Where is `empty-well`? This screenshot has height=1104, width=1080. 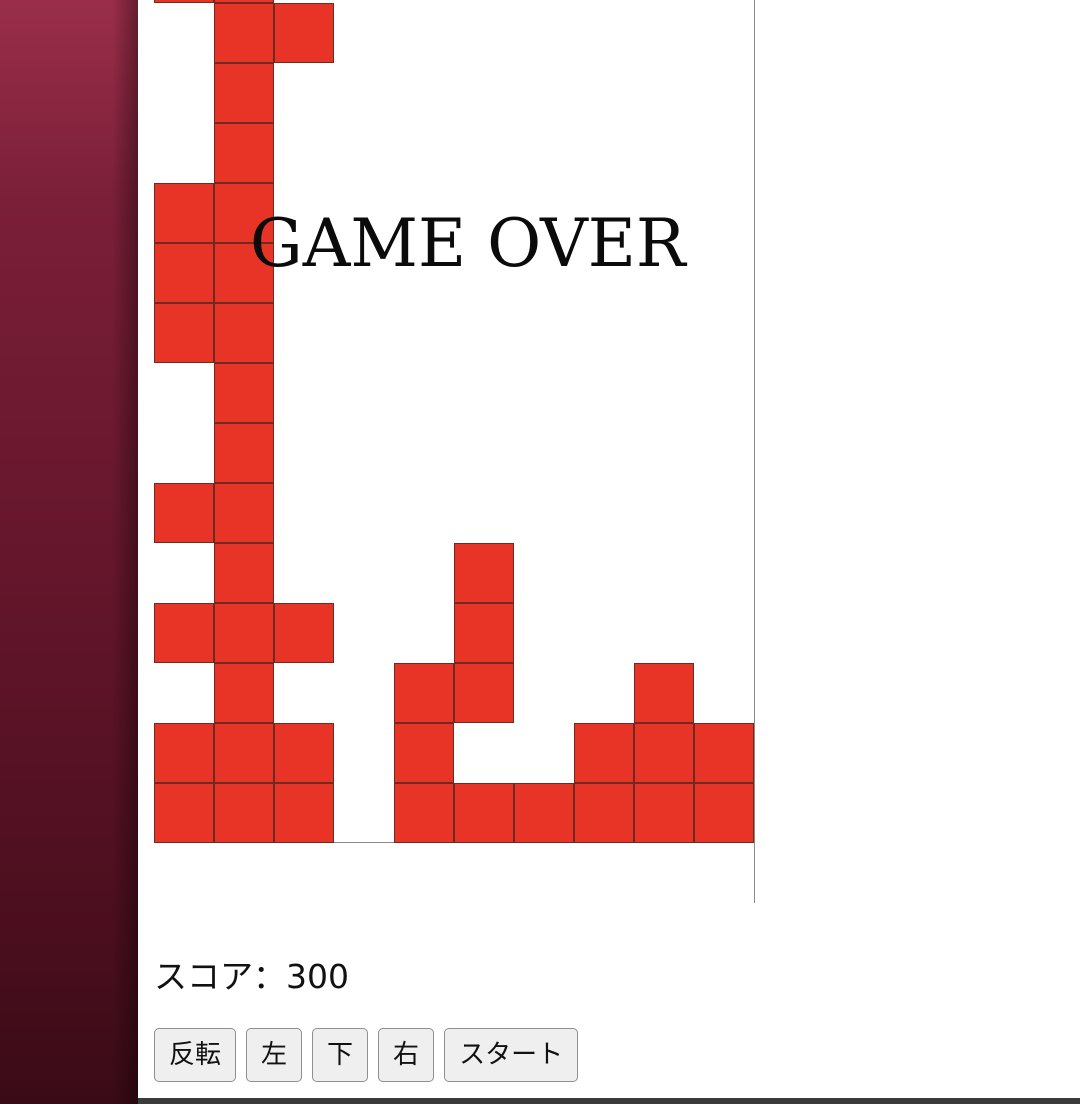
empty-well is located at coordinates (364, 842).